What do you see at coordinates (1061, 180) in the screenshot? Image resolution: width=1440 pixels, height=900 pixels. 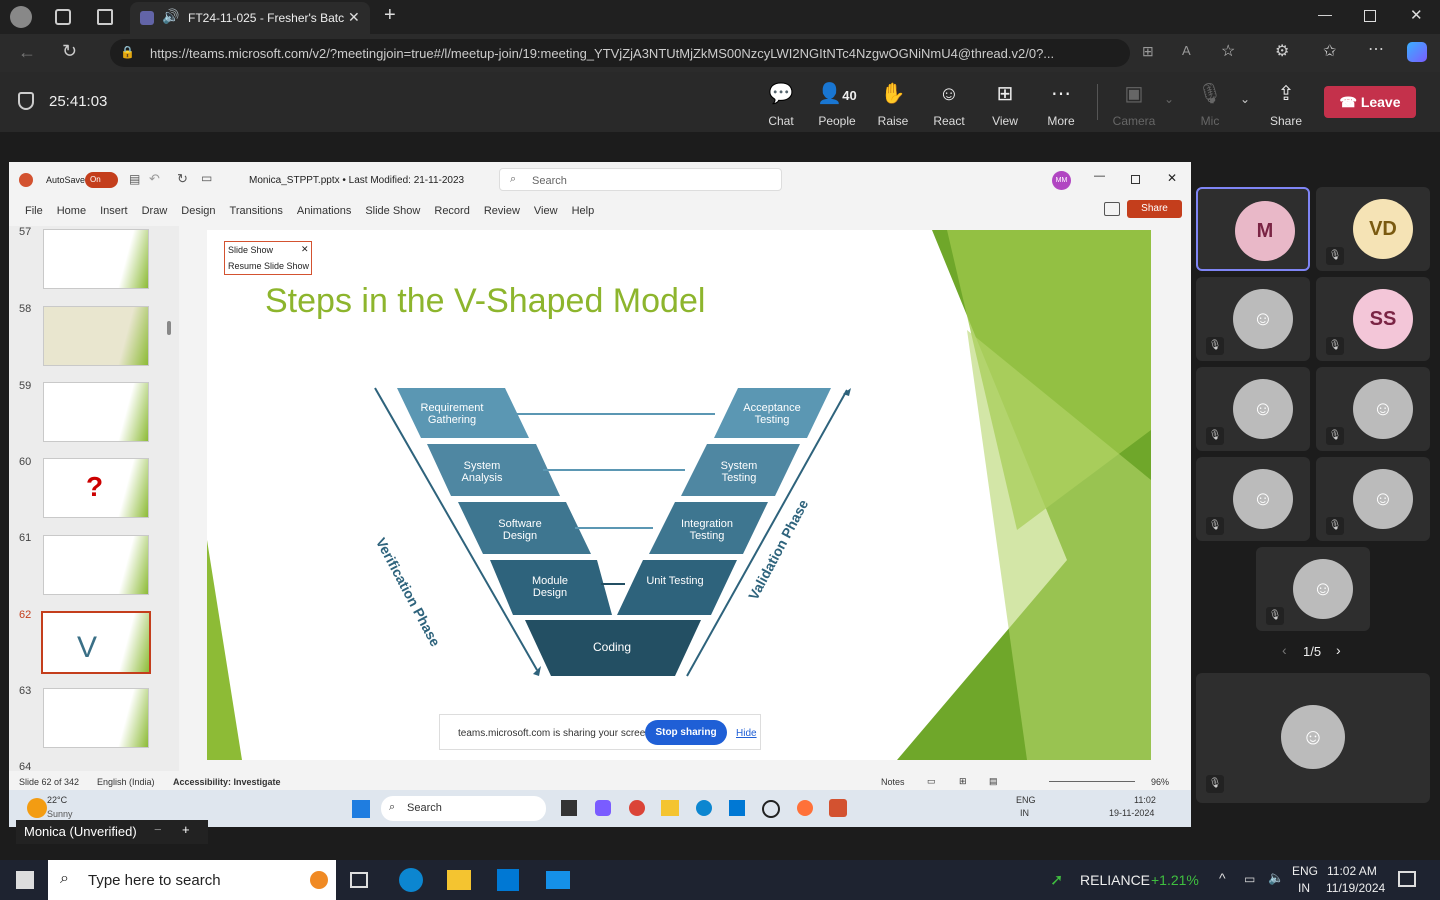 I see `user-avatar: MM` at bounding box center [1061, 180].